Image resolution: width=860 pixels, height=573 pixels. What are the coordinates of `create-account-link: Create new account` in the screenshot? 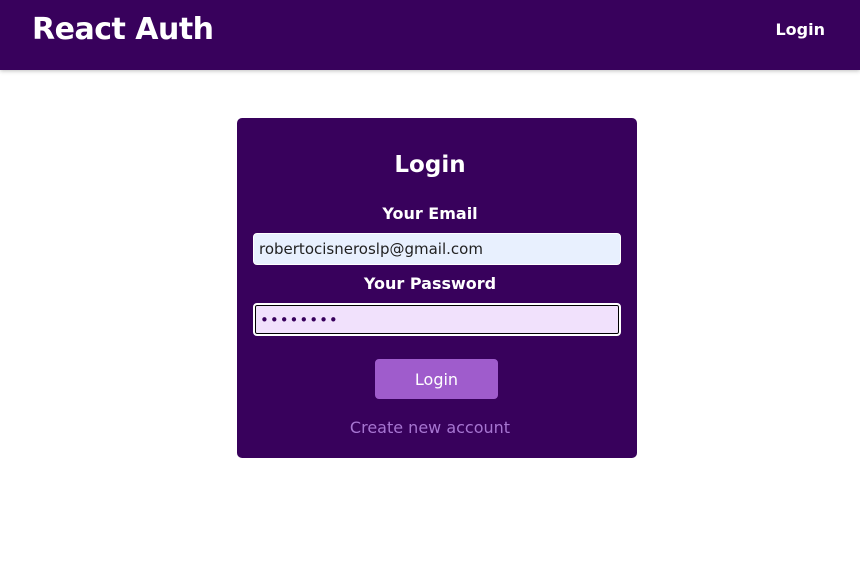 It's located at (430, 427).